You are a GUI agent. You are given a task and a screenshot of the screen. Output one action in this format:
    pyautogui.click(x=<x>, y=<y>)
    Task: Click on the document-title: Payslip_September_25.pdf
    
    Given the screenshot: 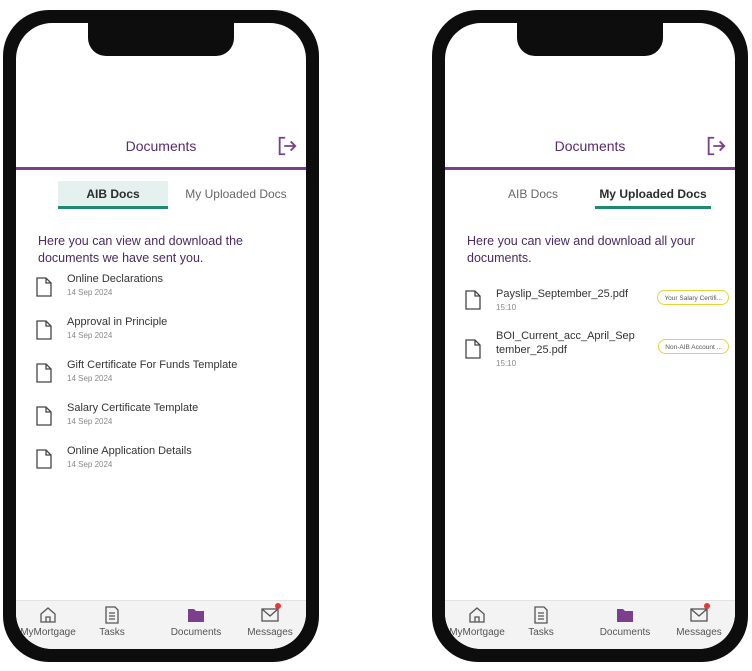 What is the action you would take?
    pyautogui.click(x=562, y=294)
    